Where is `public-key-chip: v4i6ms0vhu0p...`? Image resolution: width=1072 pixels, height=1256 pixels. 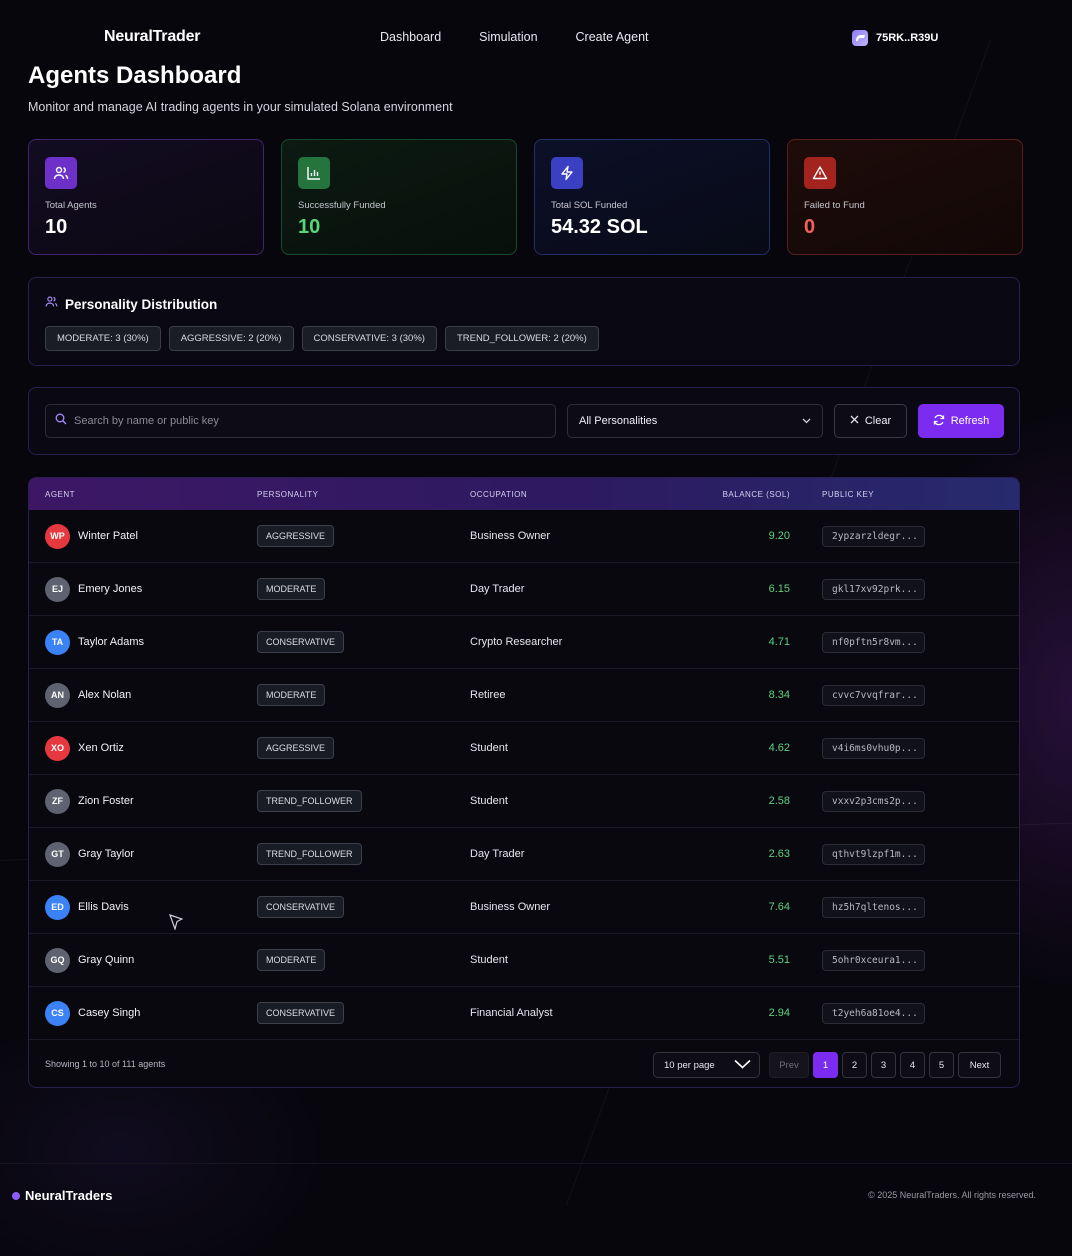 public-key-chip: v4i6ms0vhu0p... is located at coordinates (873, 748).